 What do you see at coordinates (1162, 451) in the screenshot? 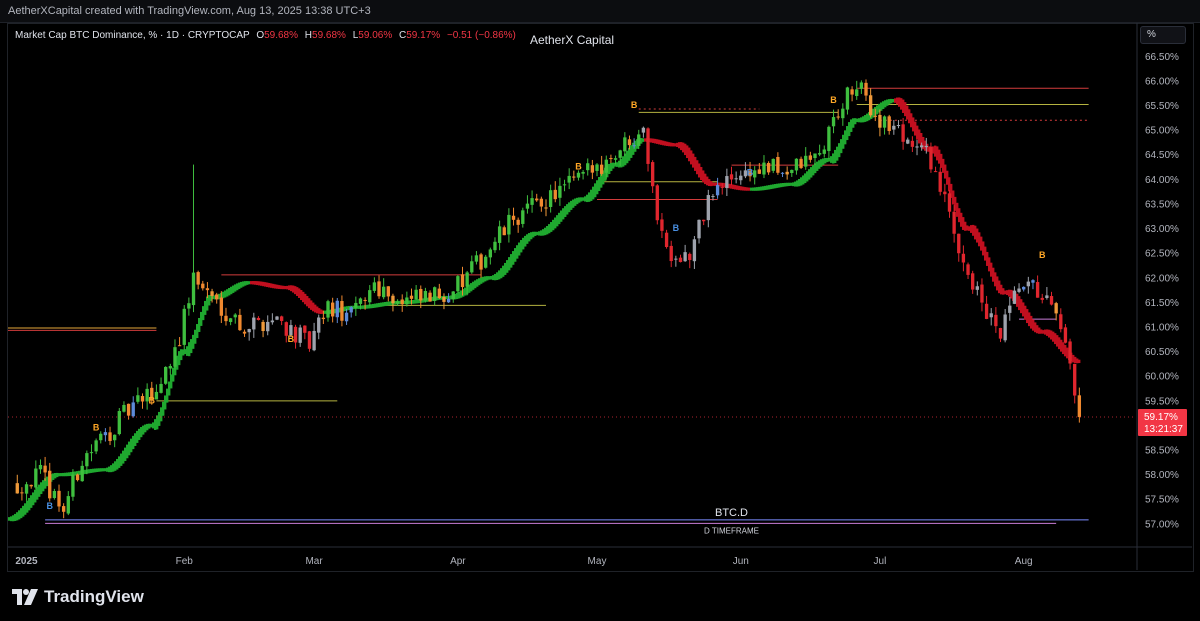
I see `y-tick-label: 58.50%` at bounding box center [1162, 451].